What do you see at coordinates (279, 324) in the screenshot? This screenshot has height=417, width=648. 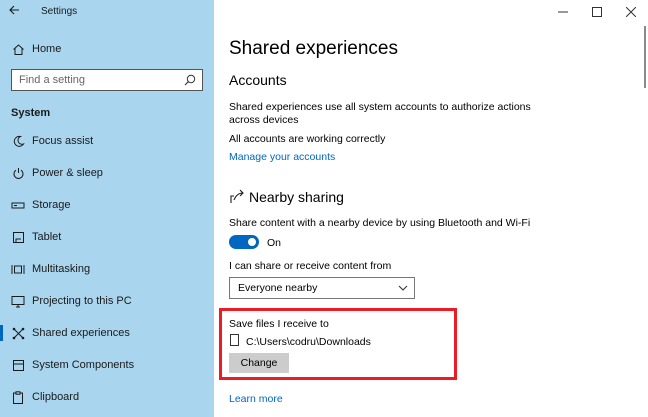 I see `save-files-label: Save files I receive to` at bounding box center [279, 324].